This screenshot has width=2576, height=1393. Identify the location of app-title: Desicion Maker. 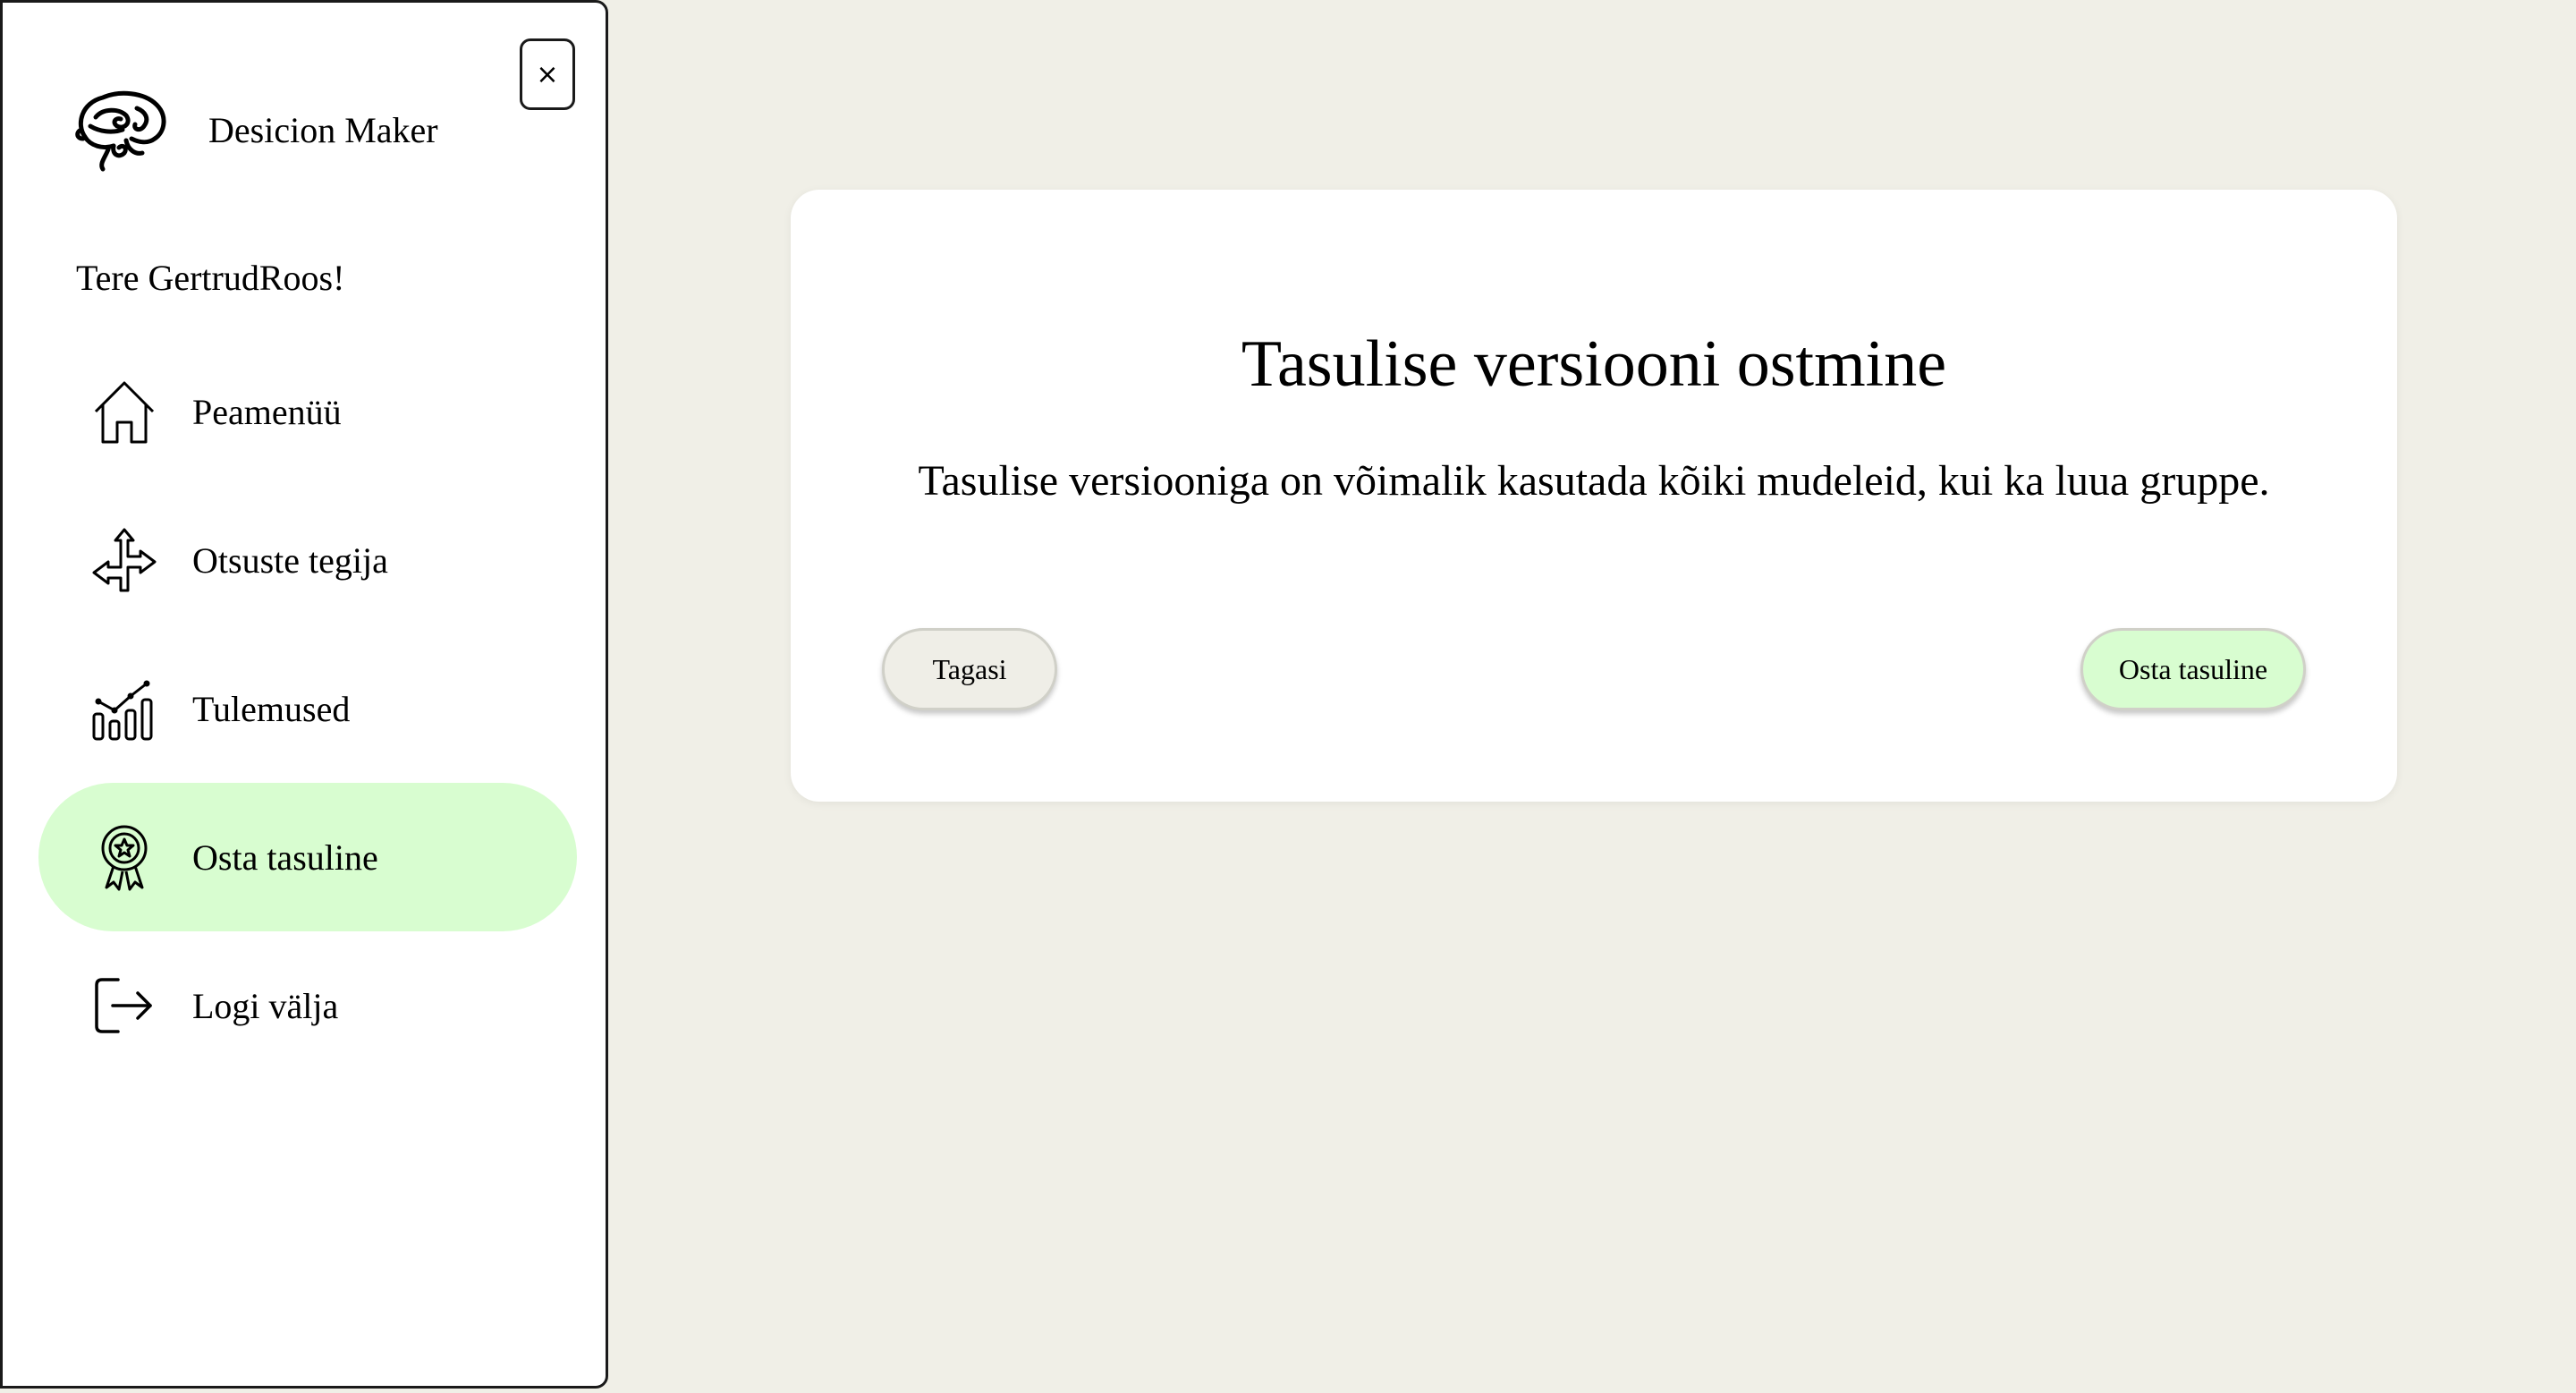
(323, 129).